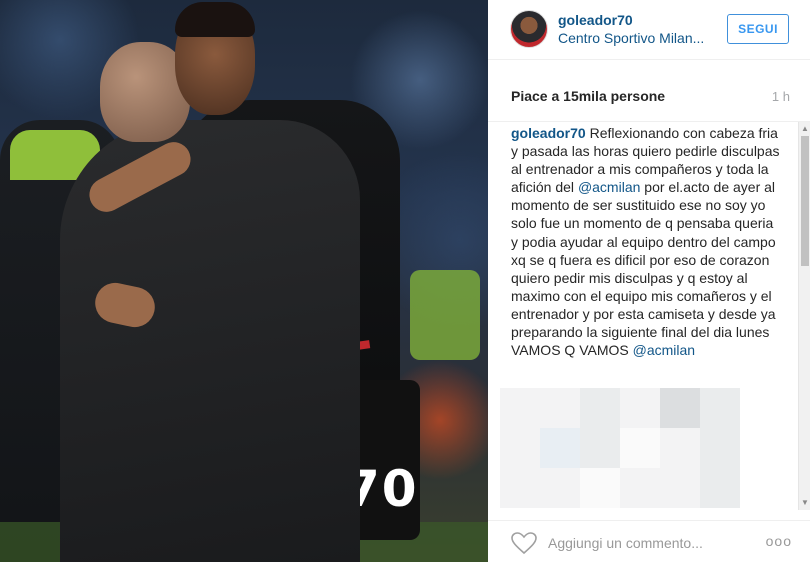  What do you see at coordinates (524, 543) in the screenshot?
I see `heart-icon` at bounding box center [524, 543].